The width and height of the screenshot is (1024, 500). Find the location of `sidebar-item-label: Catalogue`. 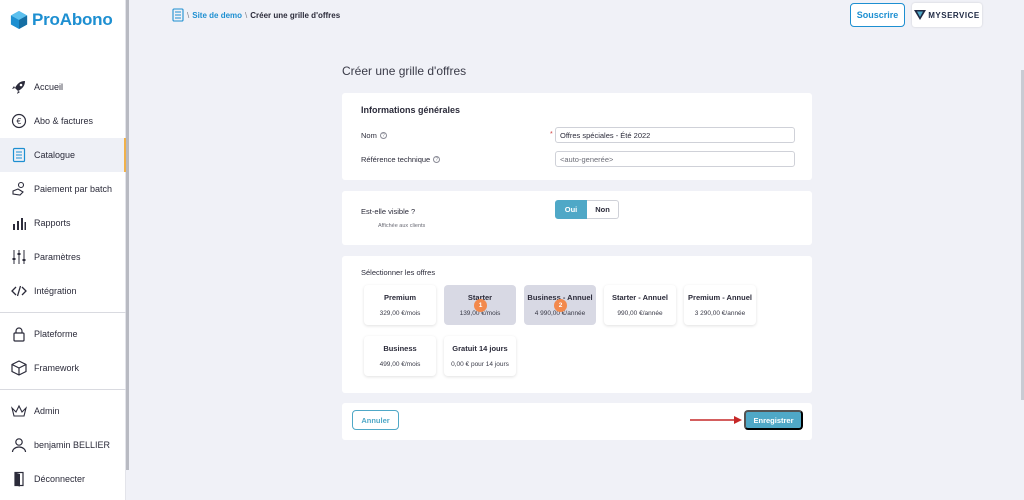

sidebar-item-label: Catalogue is located at coordinates (55, 155).